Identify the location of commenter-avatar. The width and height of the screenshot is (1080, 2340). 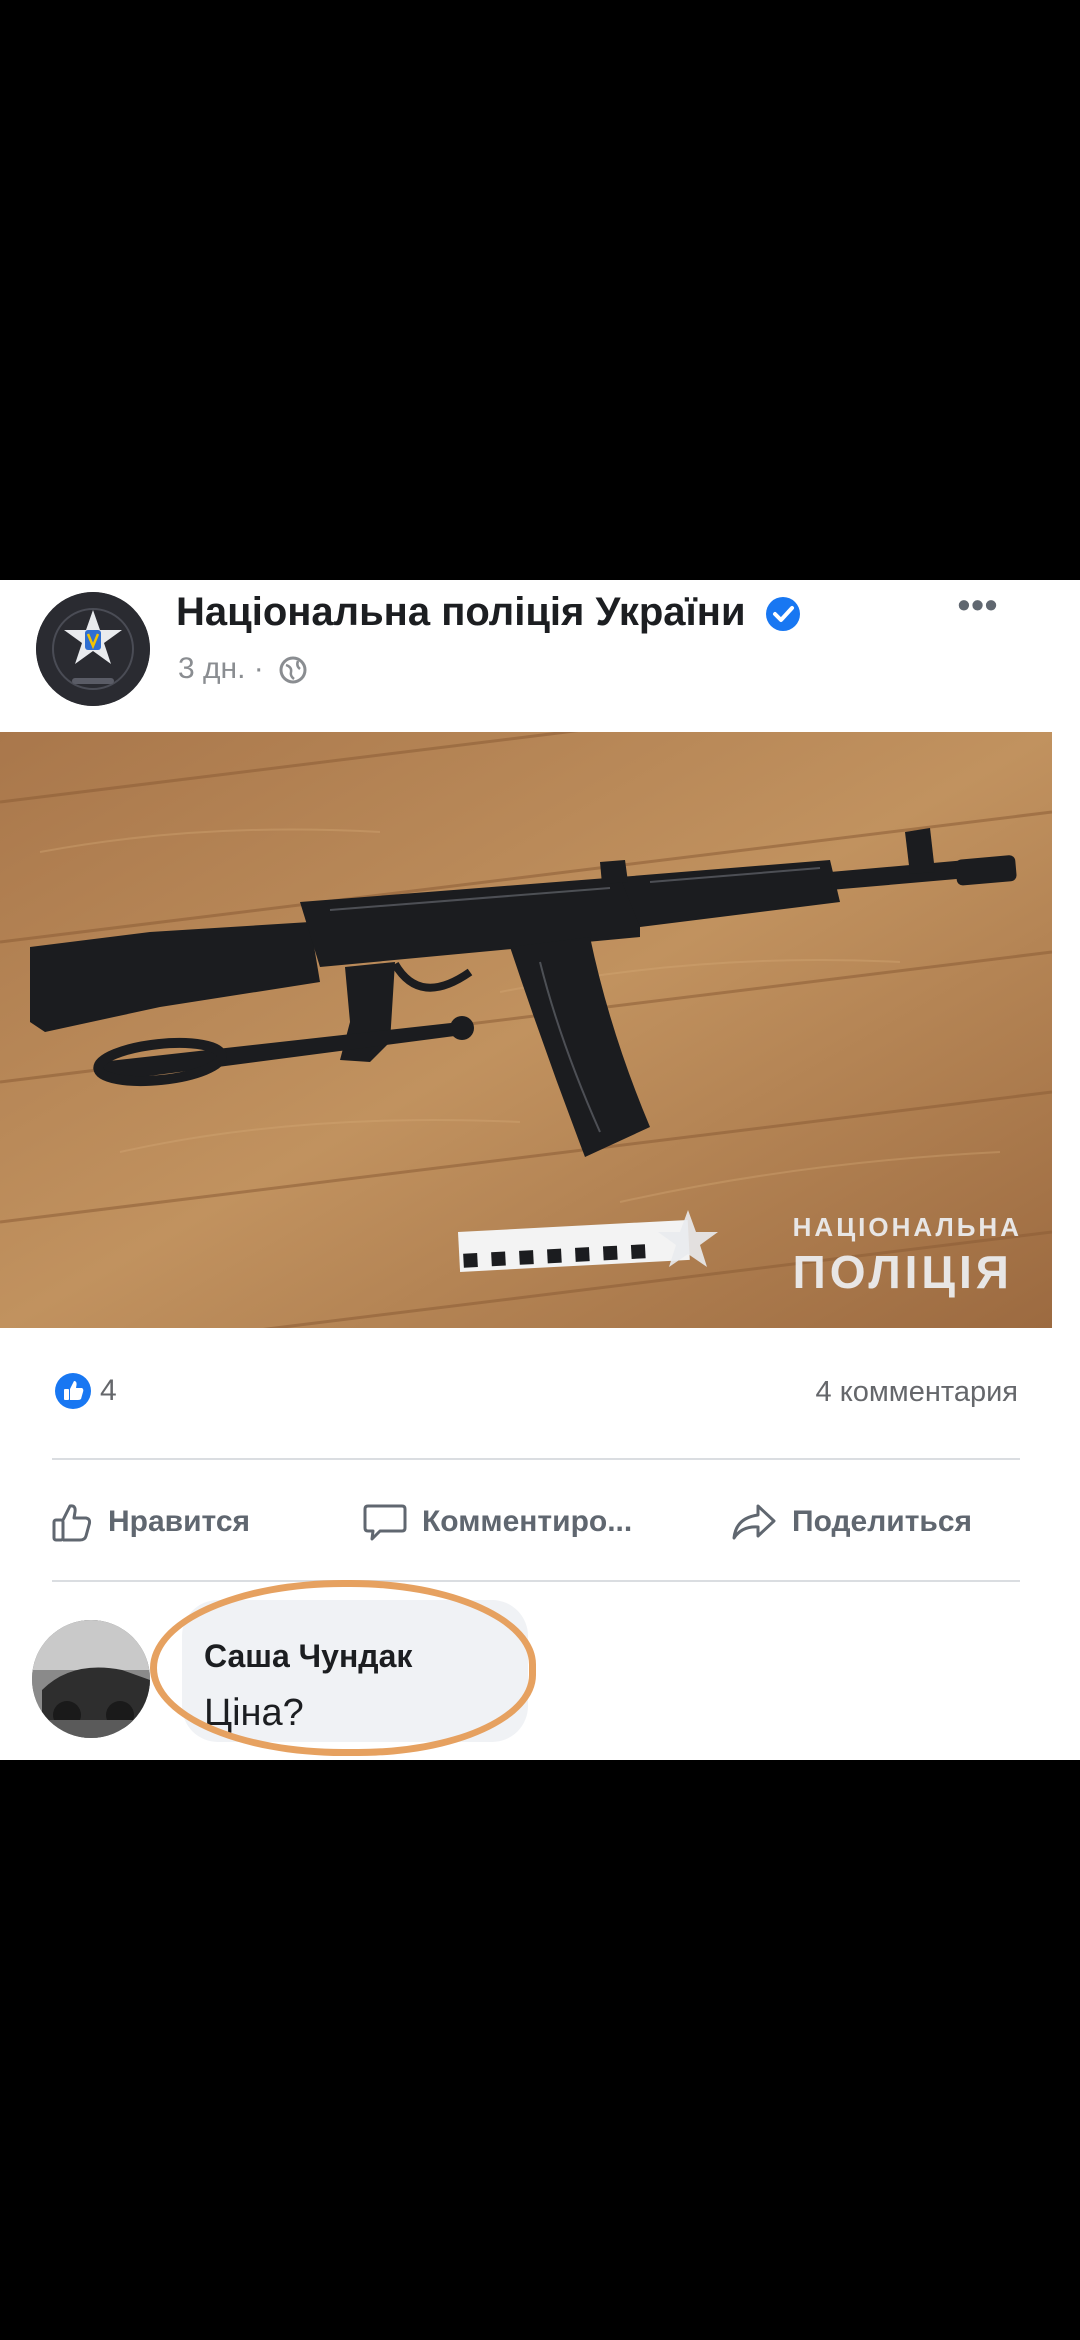
(91, 1679).